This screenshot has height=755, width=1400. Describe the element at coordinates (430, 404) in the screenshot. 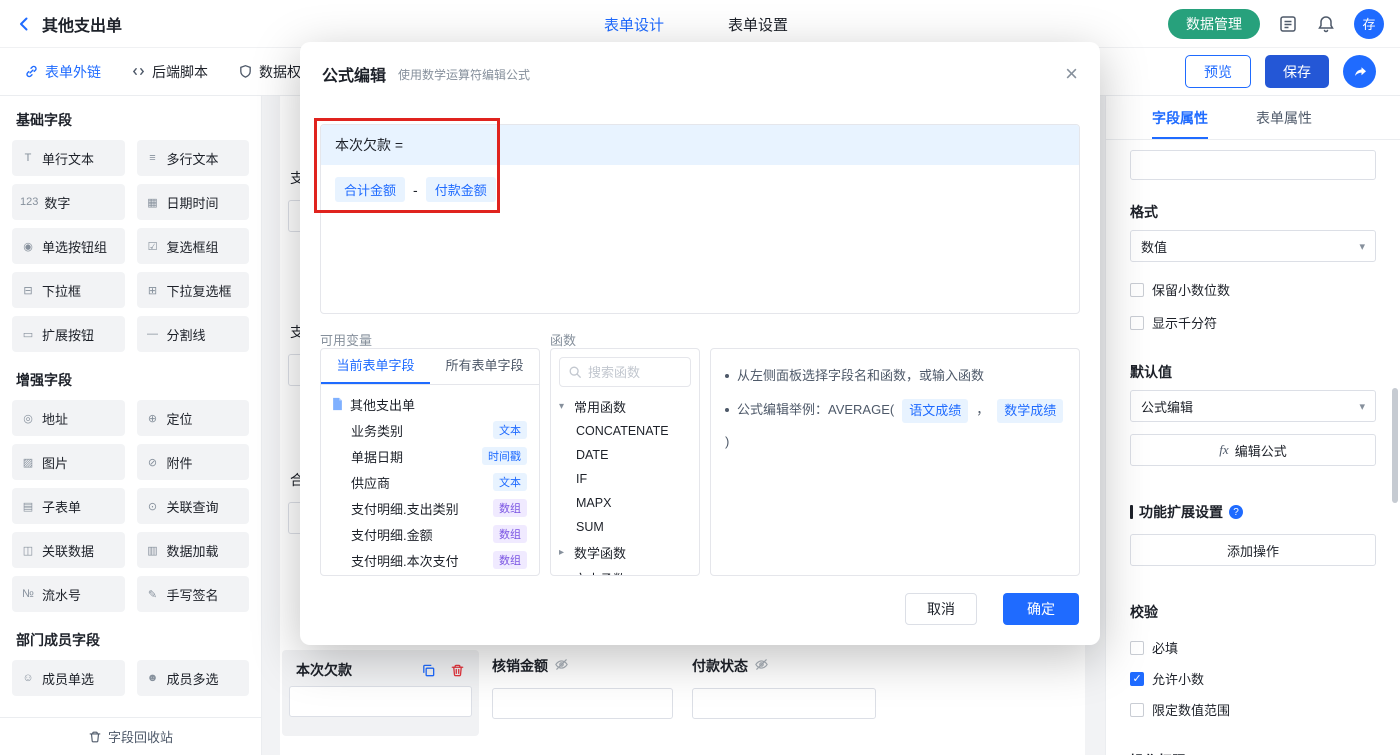

I see `variables-root: 其他支出单` at that location.